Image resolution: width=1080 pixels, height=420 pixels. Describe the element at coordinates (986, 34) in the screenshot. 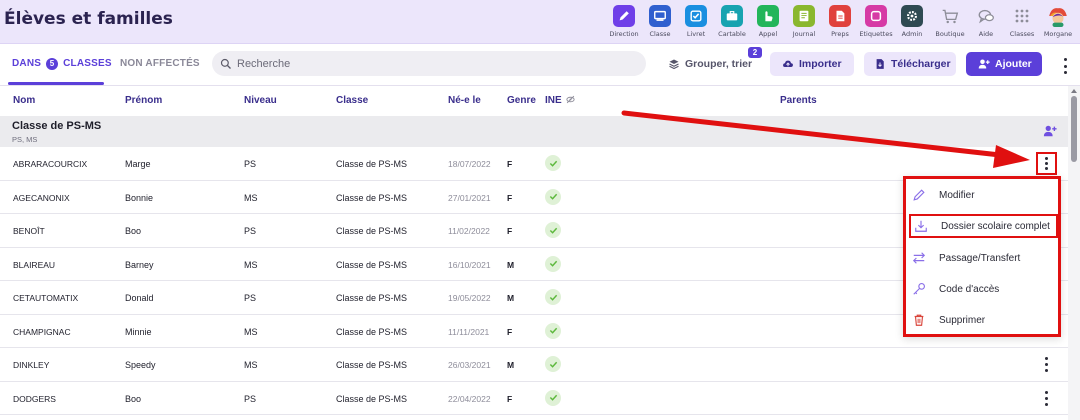

I see `nav-label: Aide` at that location.